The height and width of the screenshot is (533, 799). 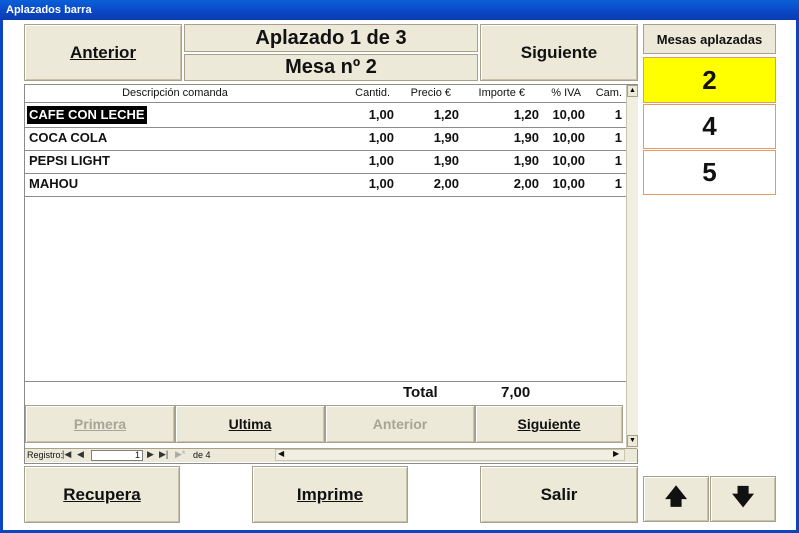 I want to click on recupera-label: Recupera, so click(x=102, y=494).